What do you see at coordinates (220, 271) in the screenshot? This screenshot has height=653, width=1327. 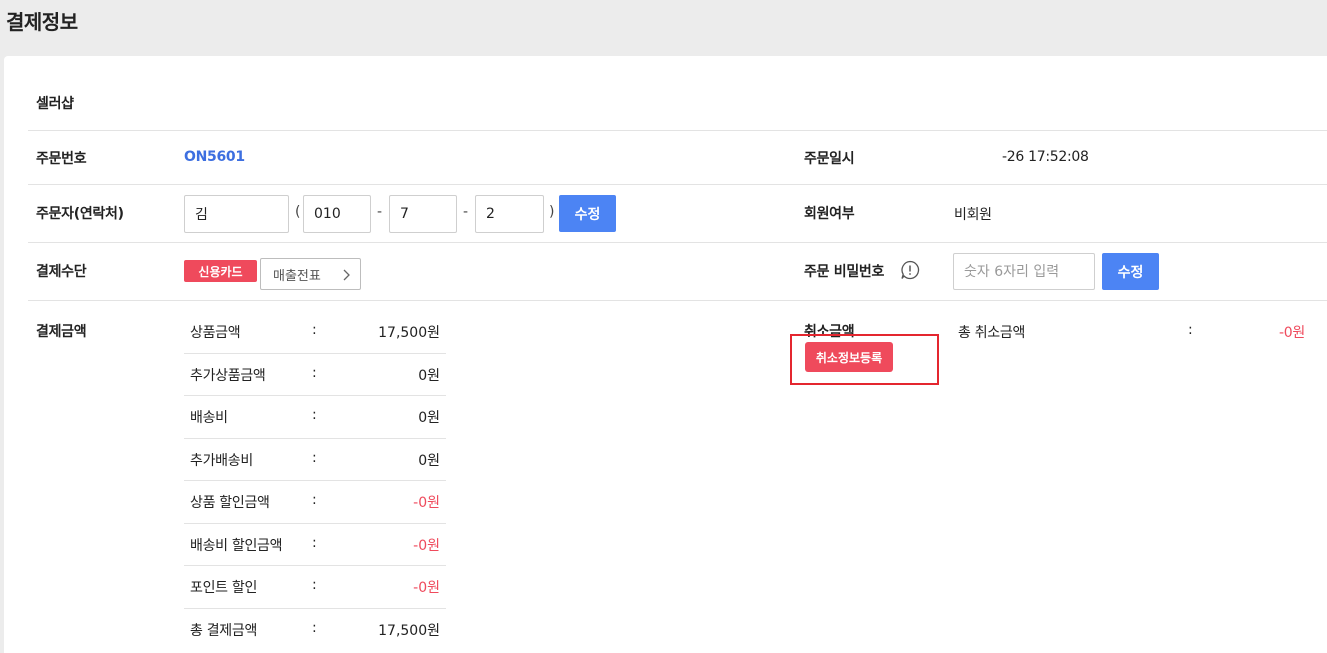 I see `credit-card-badge: 신용카드` at bounding box center [220, 271].